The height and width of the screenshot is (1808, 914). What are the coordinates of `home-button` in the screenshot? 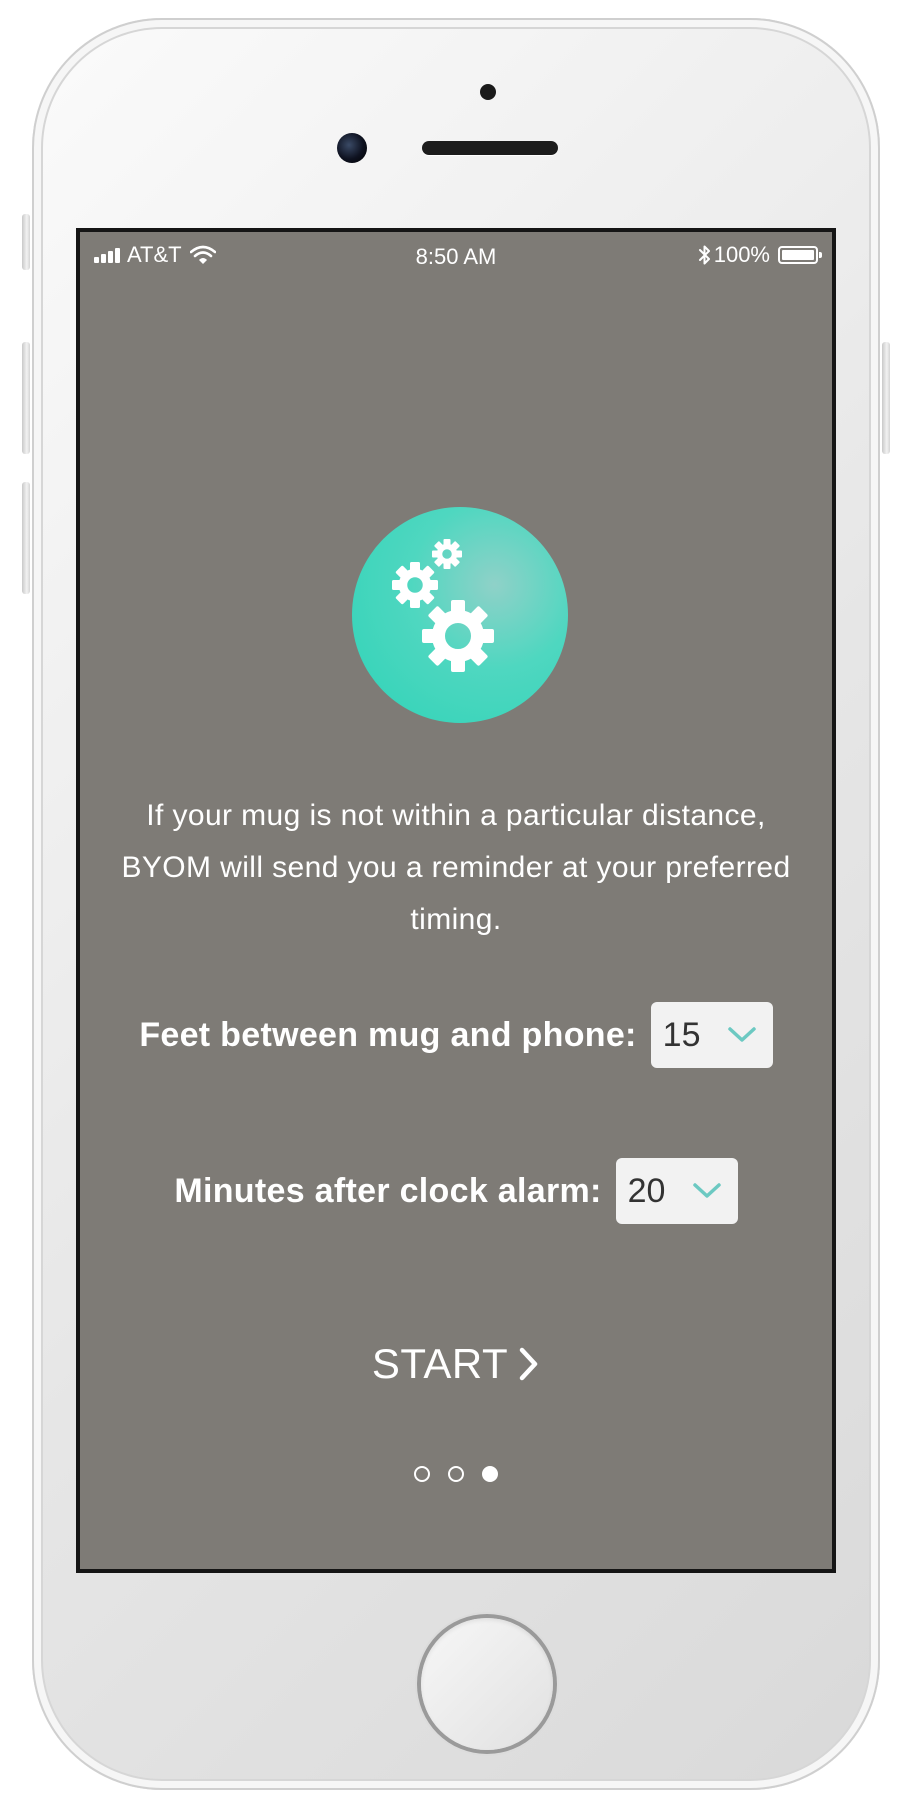 It's located at (487, 1684).